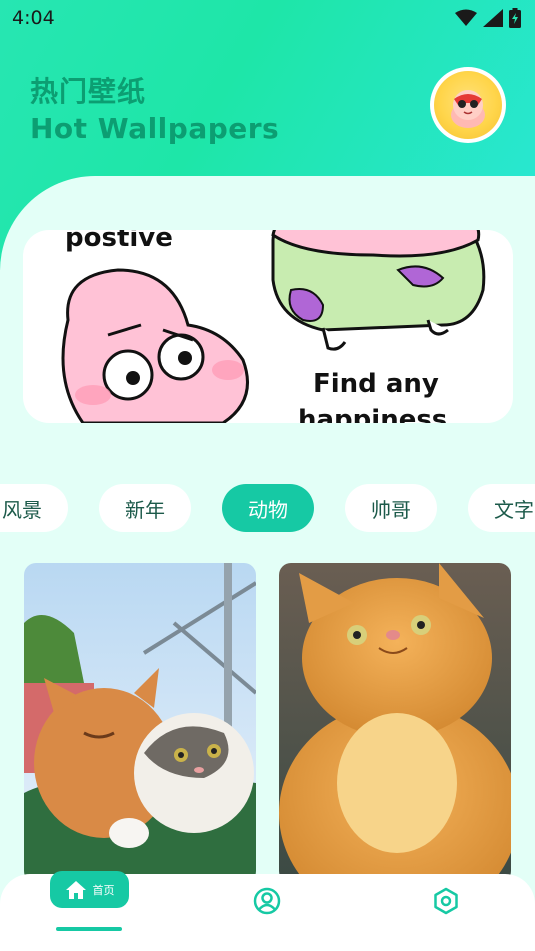 This screenshot has width=535, height=951. I want to click on tab-scenery: 风景, so click(34, 508).